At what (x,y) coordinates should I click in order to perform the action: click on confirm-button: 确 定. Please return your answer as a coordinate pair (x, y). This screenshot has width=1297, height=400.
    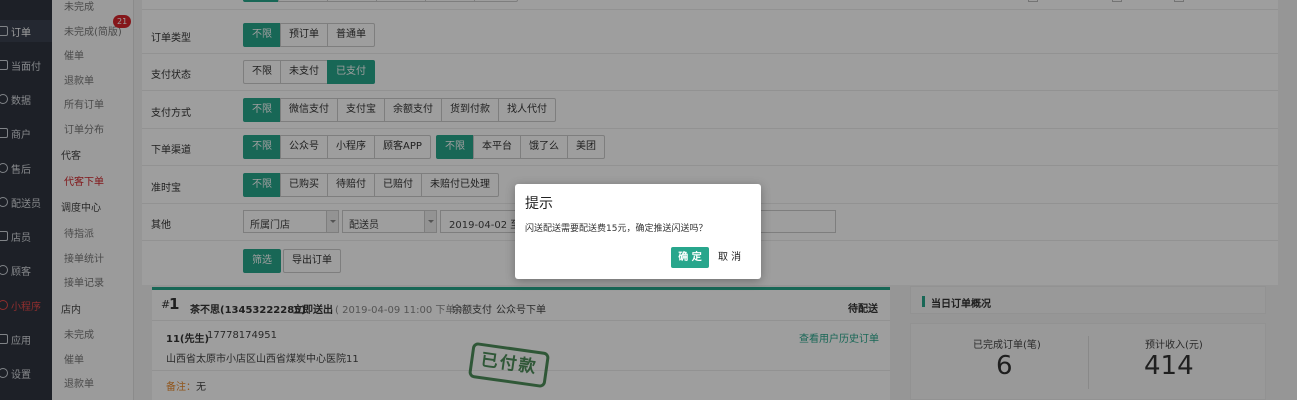
    Looking at the image, I should click on (690, 257).